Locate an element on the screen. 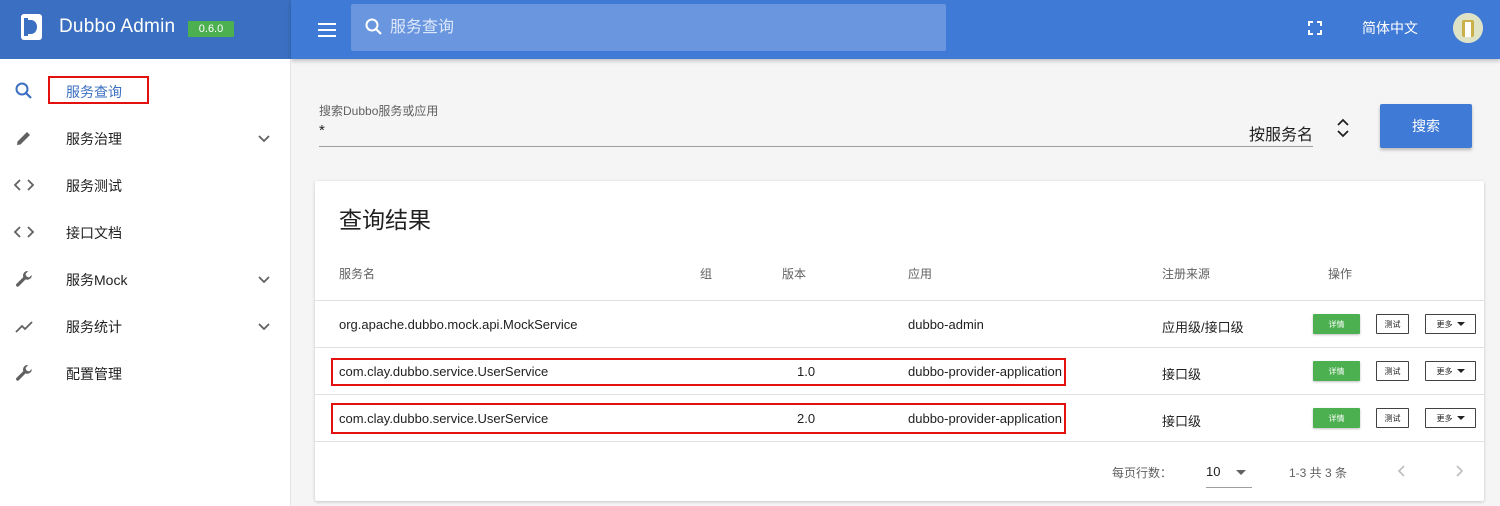 The height and width of the screenshot is (506, 1500). rows-per-page-label: 每页行数： is located at coordinates (1142, 473).